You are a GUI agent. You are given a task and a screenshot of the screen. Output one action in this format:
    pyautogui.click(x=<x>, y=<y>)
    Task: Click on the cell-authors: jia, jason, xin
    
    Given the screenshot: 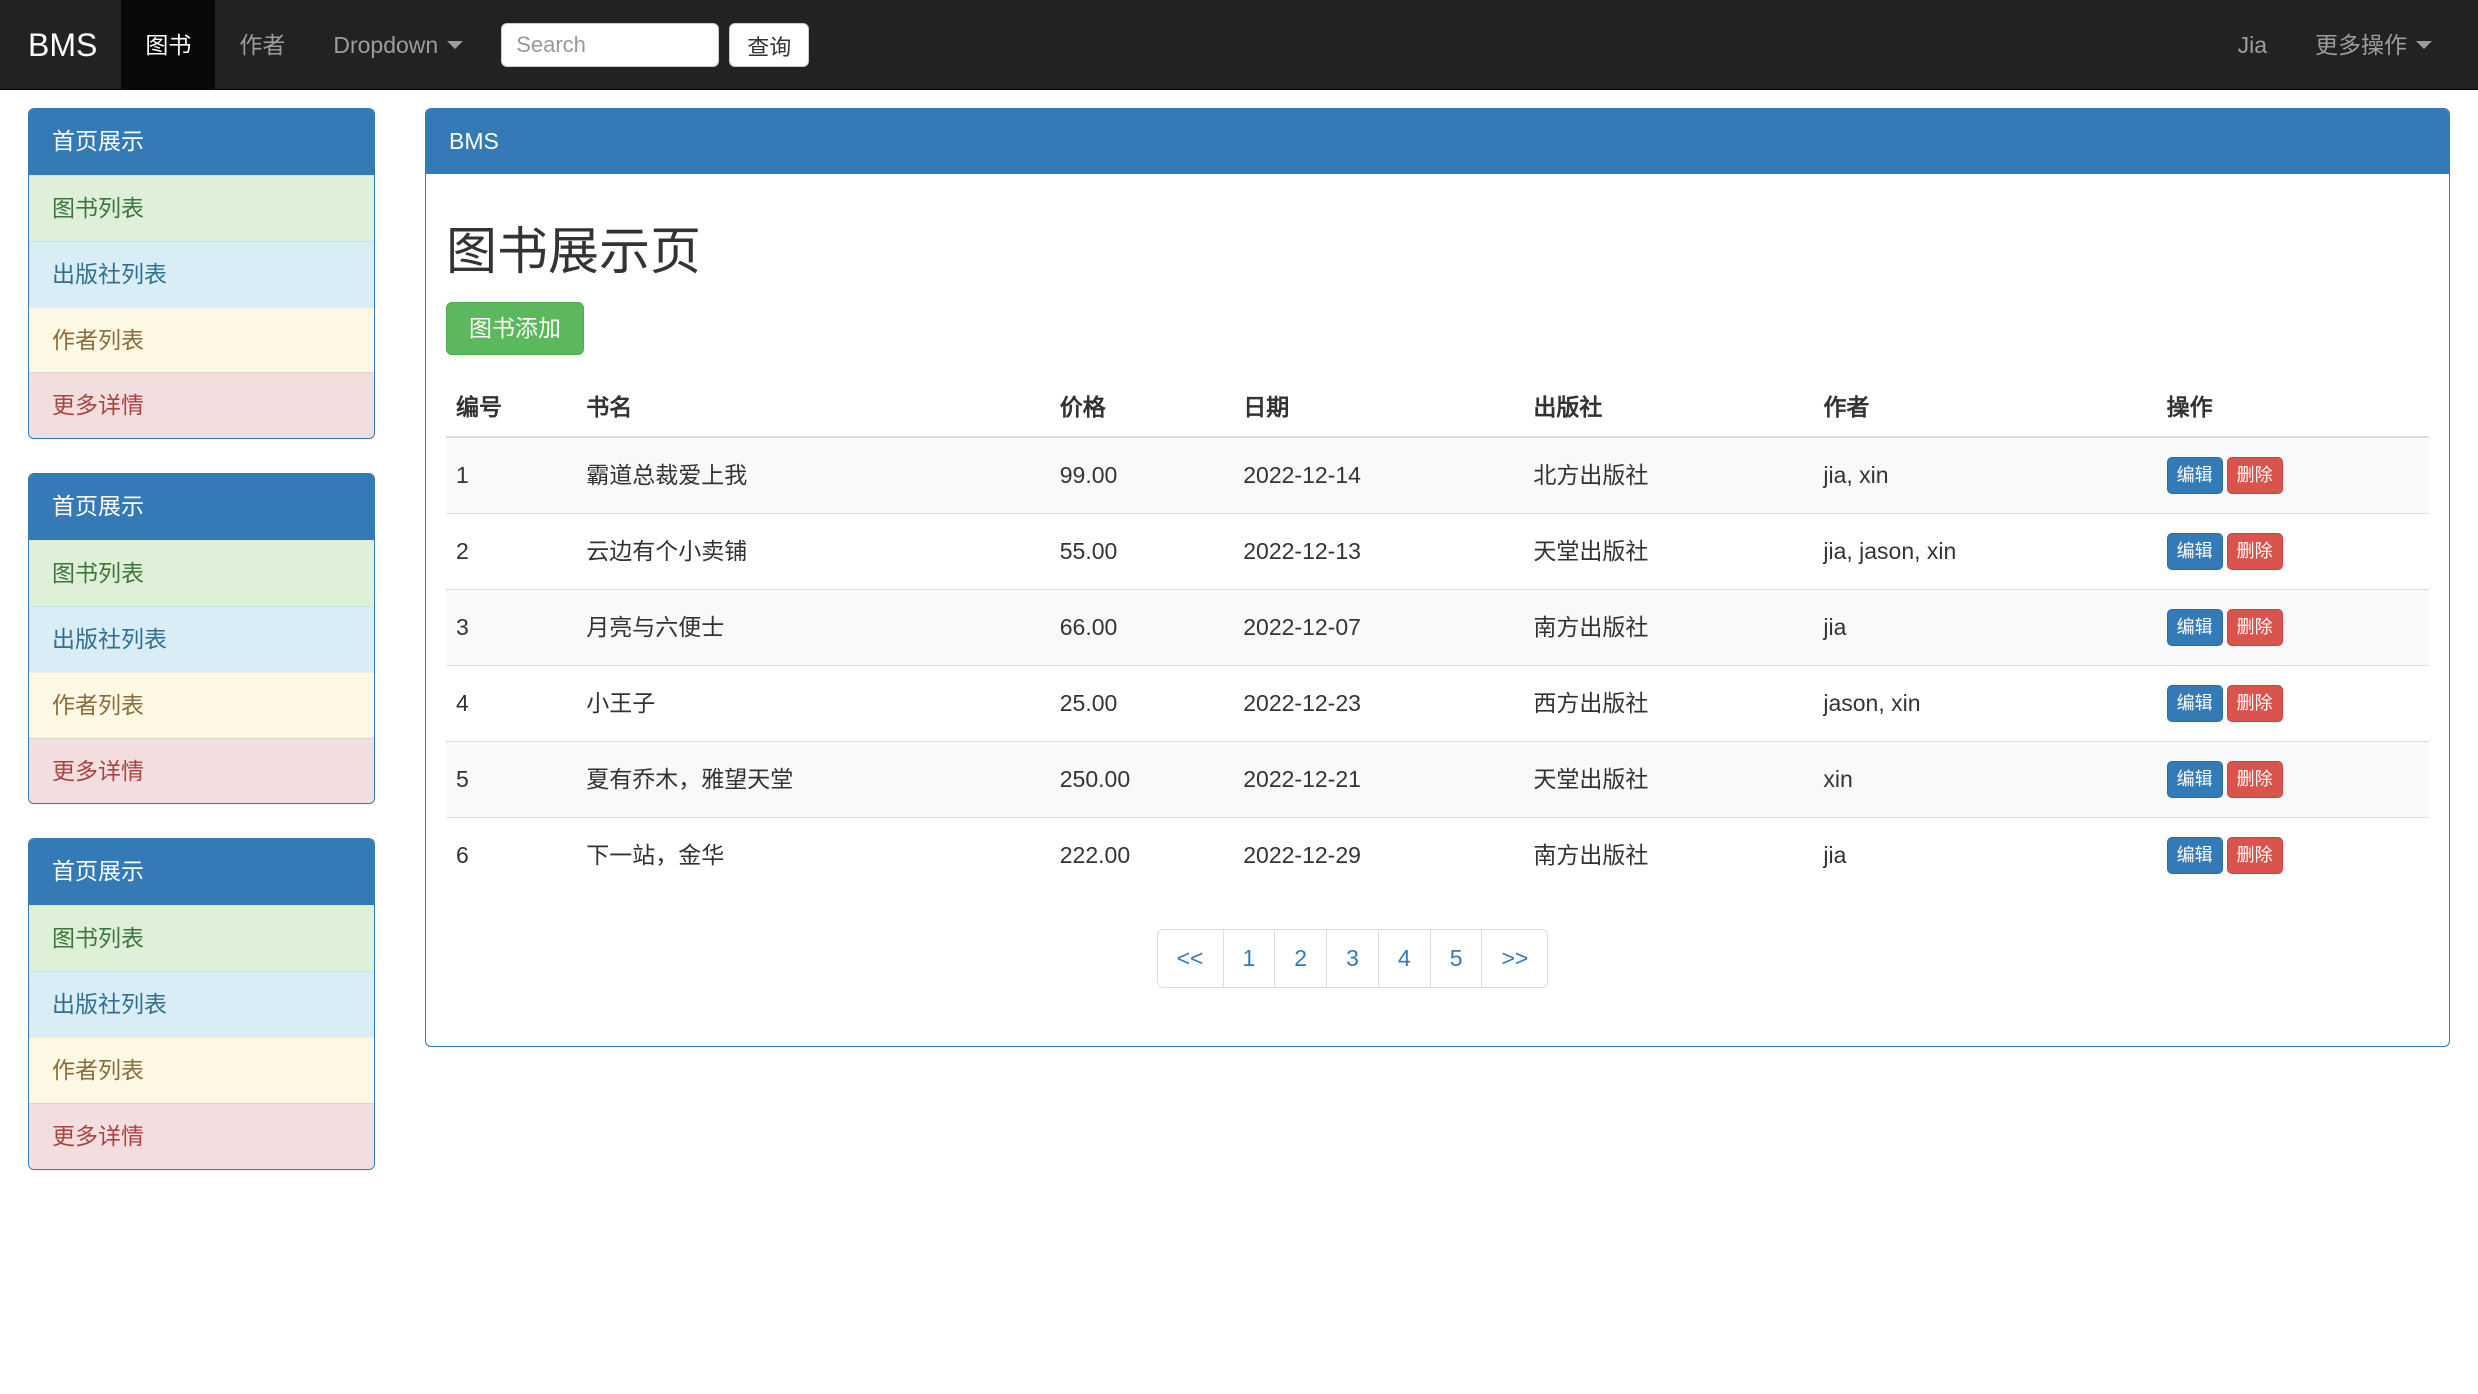 What is the action you would take?
    pyautogui.click(x=1985, y=551)
    